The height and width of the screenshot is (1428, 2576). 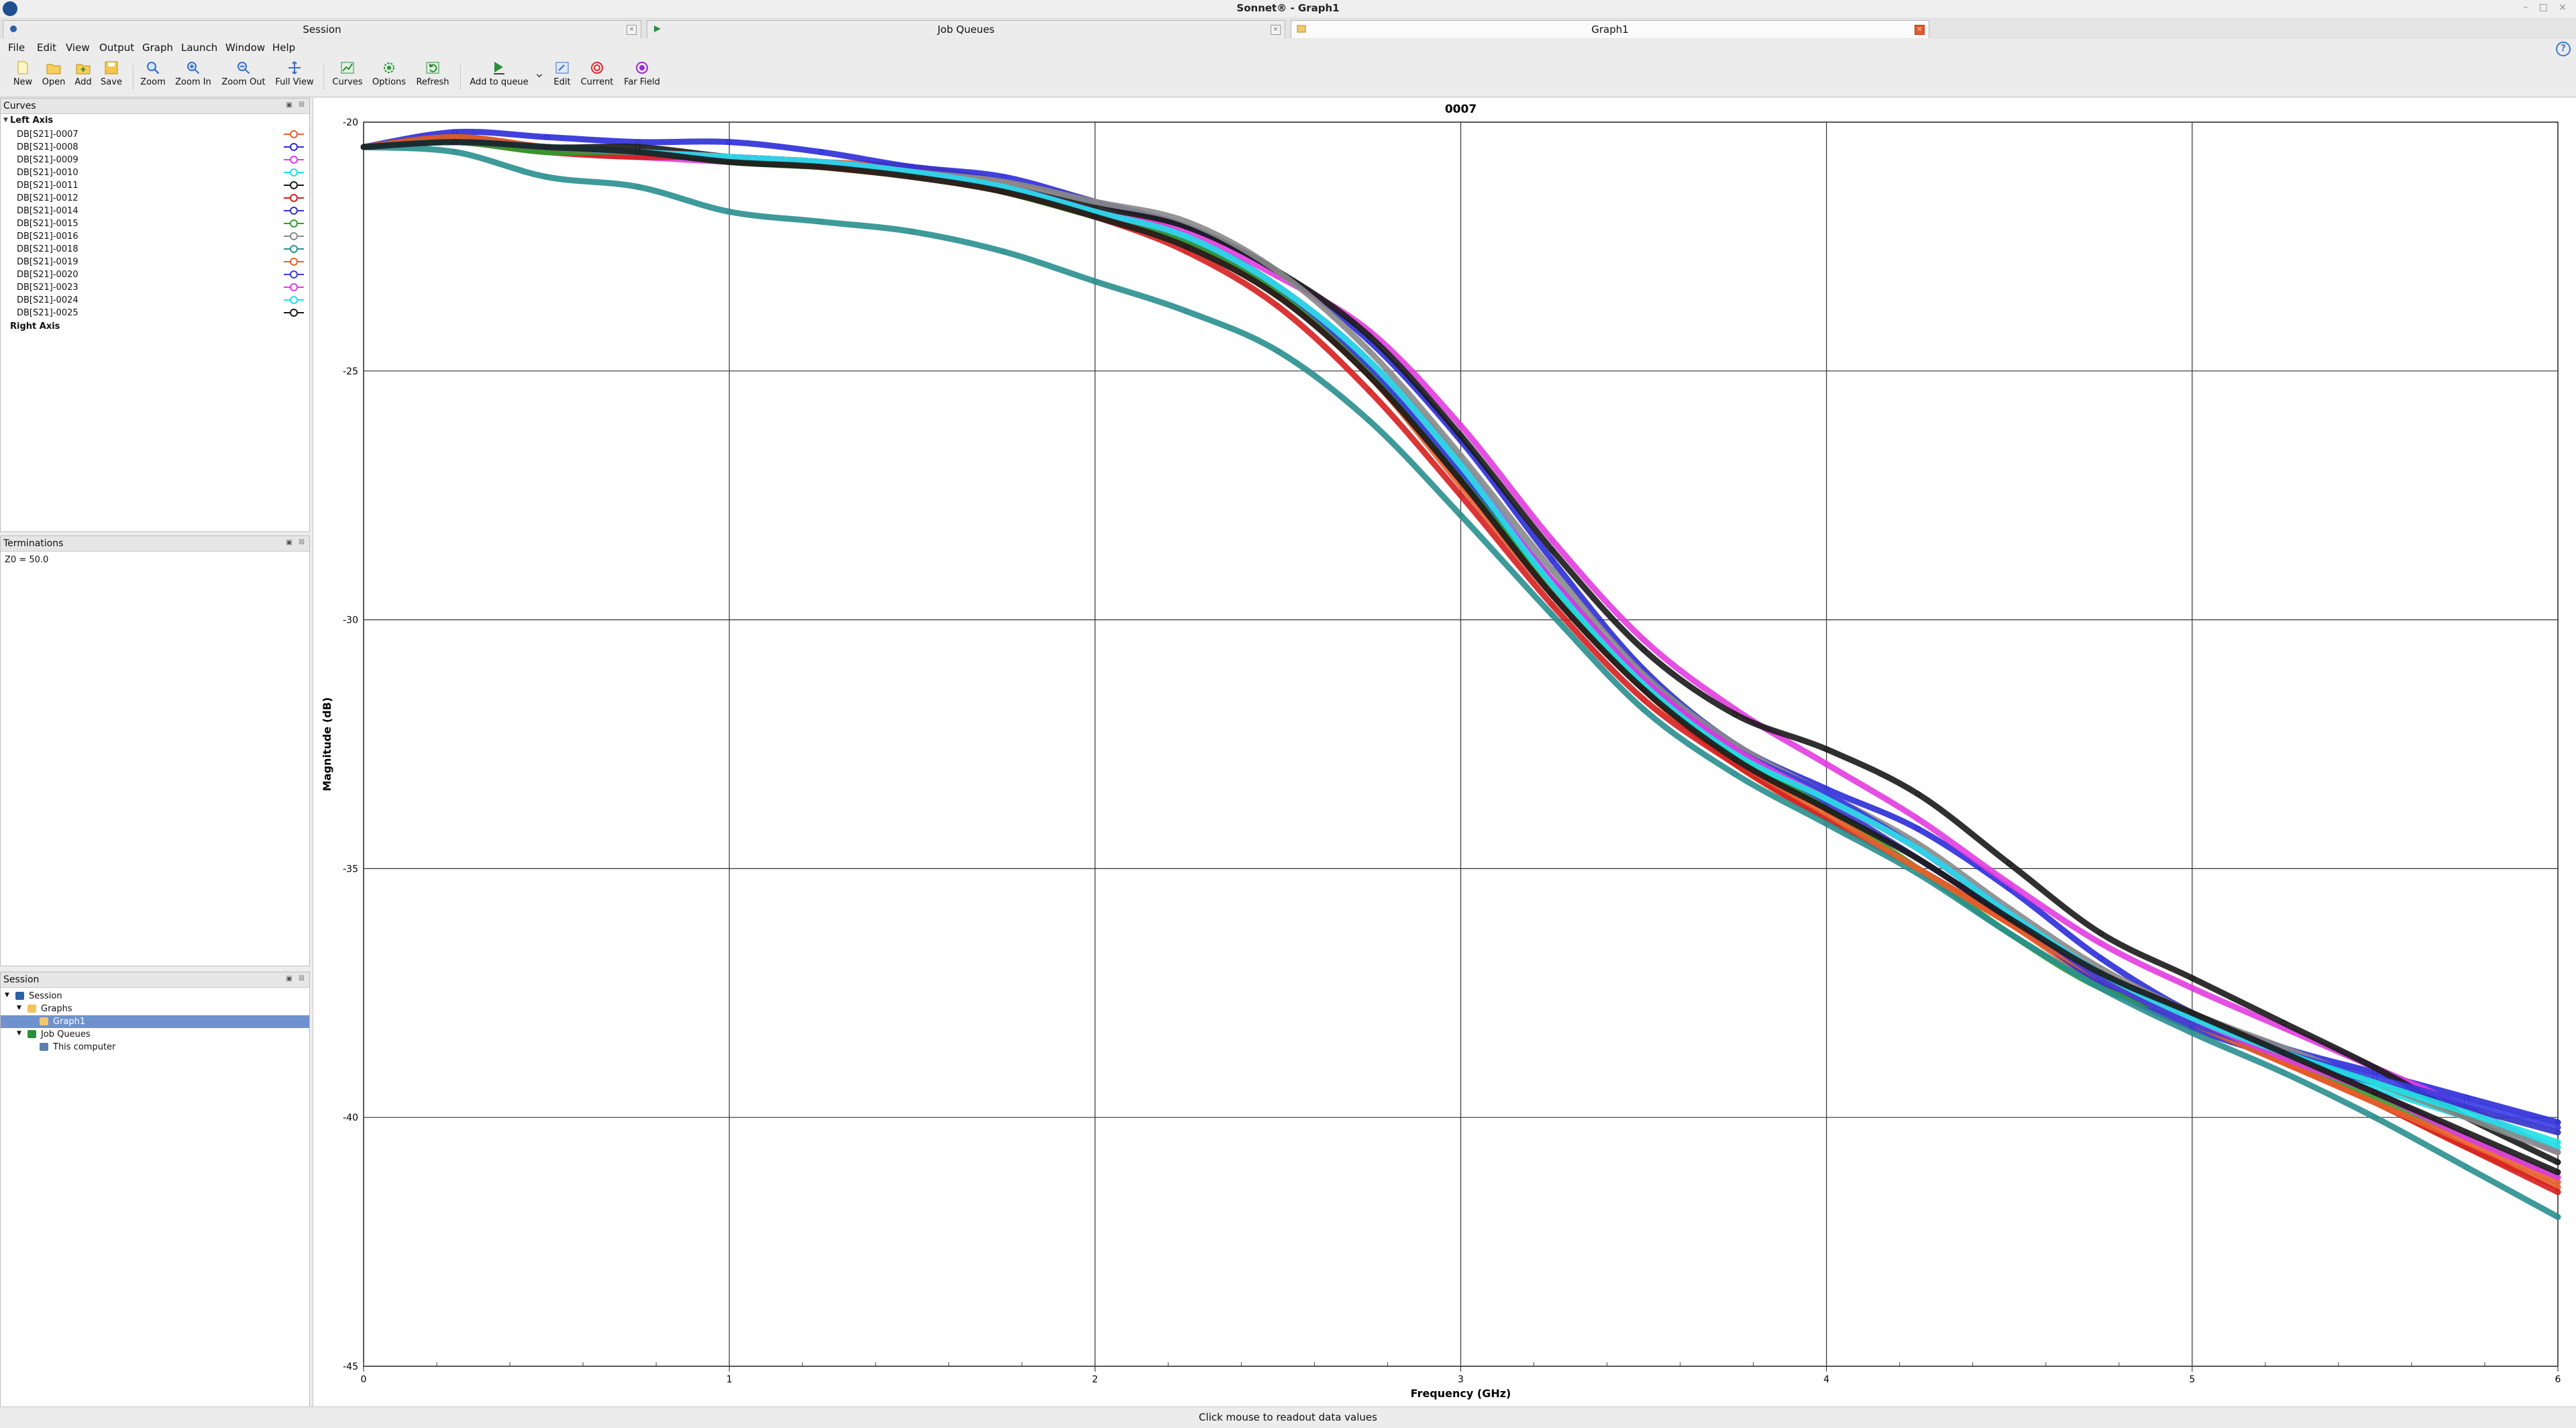 What do you see at coordinates (22, 67) in the screenshot?
I see `new-file-icon` at bounding box center [22, 67].